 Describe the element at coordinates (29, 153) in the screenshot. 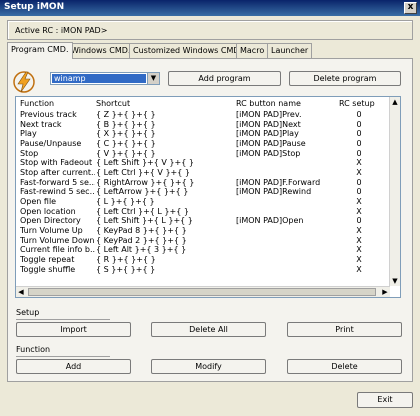

I see `cell-function: Stop` at that location.